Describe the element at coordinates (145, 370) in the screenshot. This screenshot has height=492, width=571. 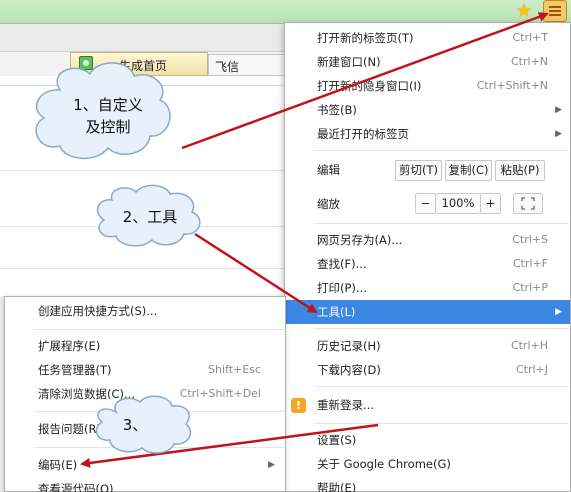
I see `submenu-item-task-manager: 任务管理器(T) Shift+Esc` at that location.